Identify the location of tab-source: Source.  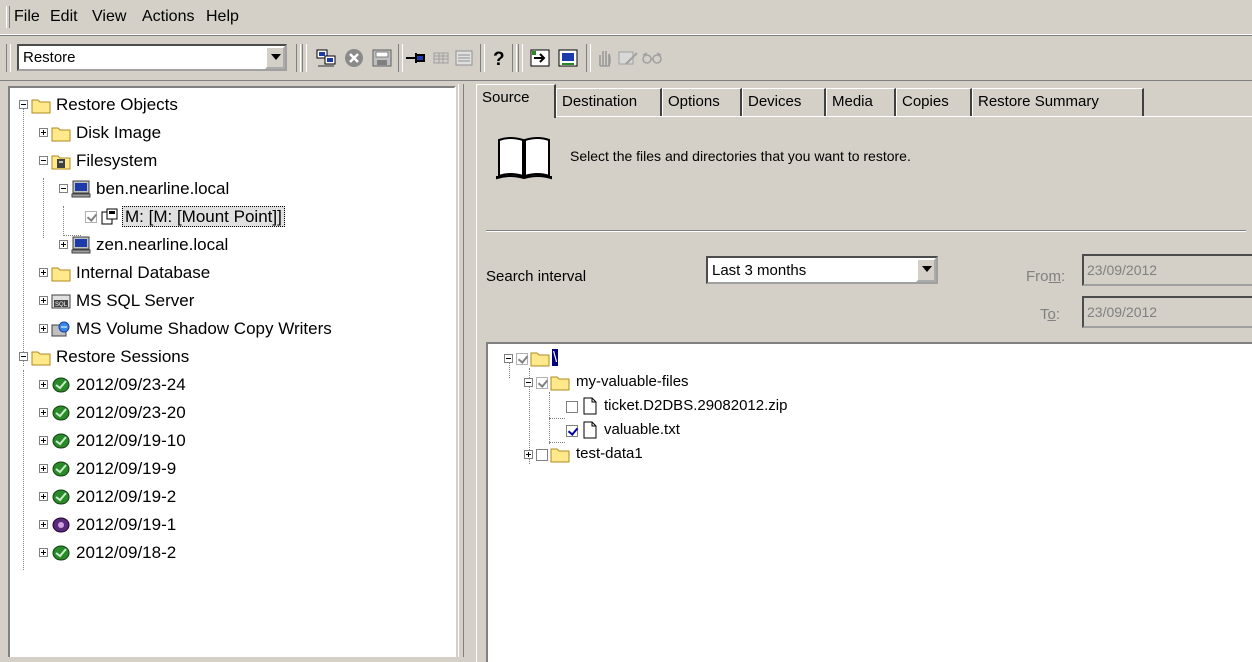
(516, 101).